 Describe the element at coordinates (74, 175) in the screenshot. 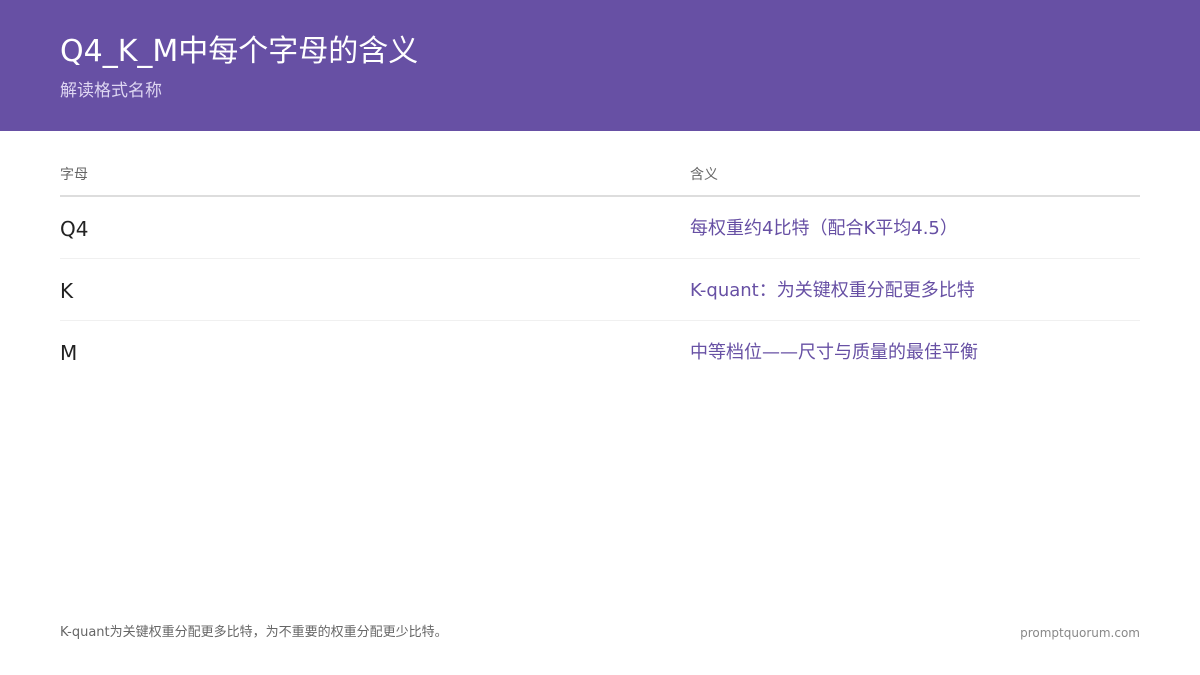

I see `column-header-letter: 字母` at that location.